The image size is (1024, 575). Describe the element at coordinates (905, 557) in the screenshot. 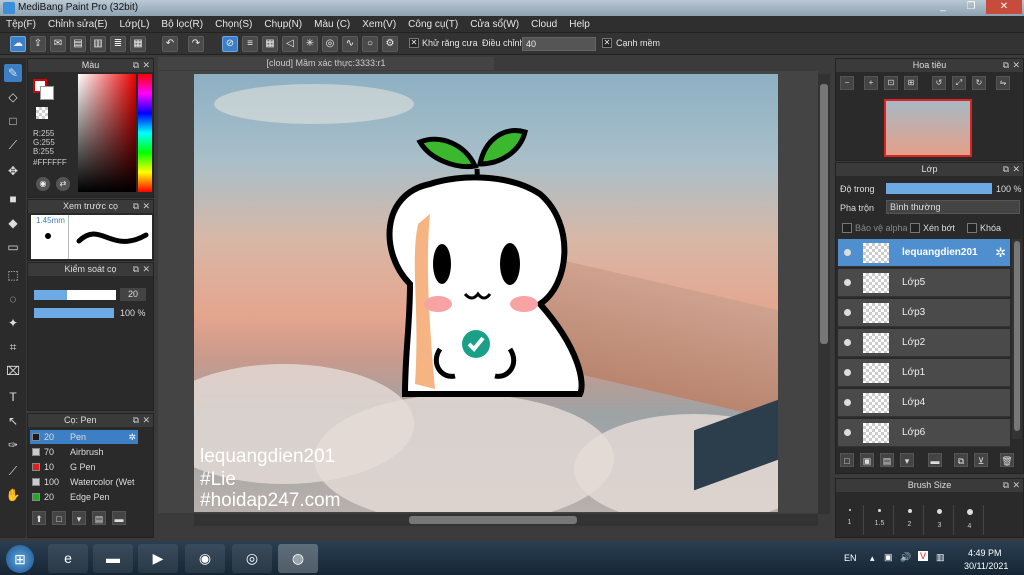

I see `volume-icon: 🔊` at that location.